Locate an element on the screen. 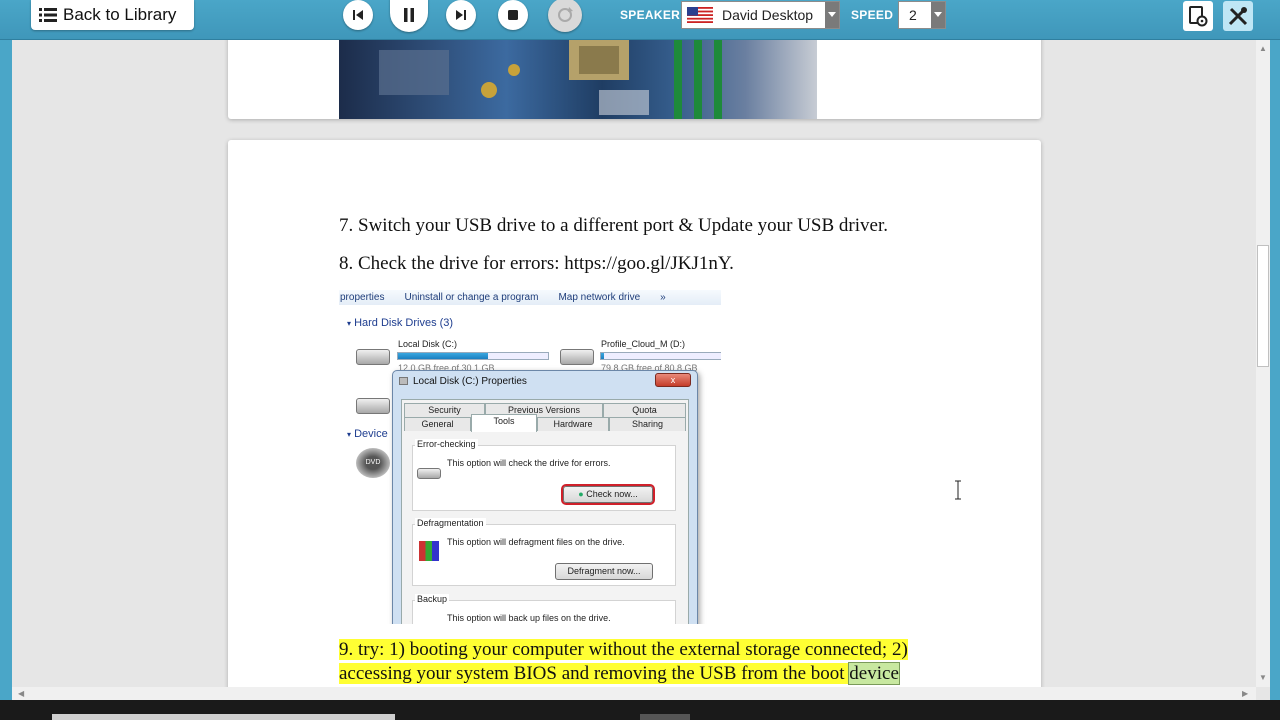 The height and width of the screenshot is (720, 1280). skip-forward-icon is located at coordinates (461, 15).